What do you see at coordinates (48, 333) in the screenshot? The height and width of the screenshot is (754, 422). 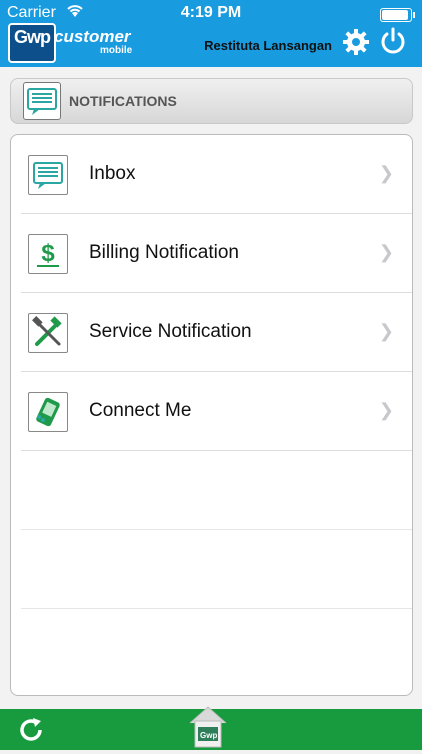 I see `tools-icon` at bounding box center [48, 333].